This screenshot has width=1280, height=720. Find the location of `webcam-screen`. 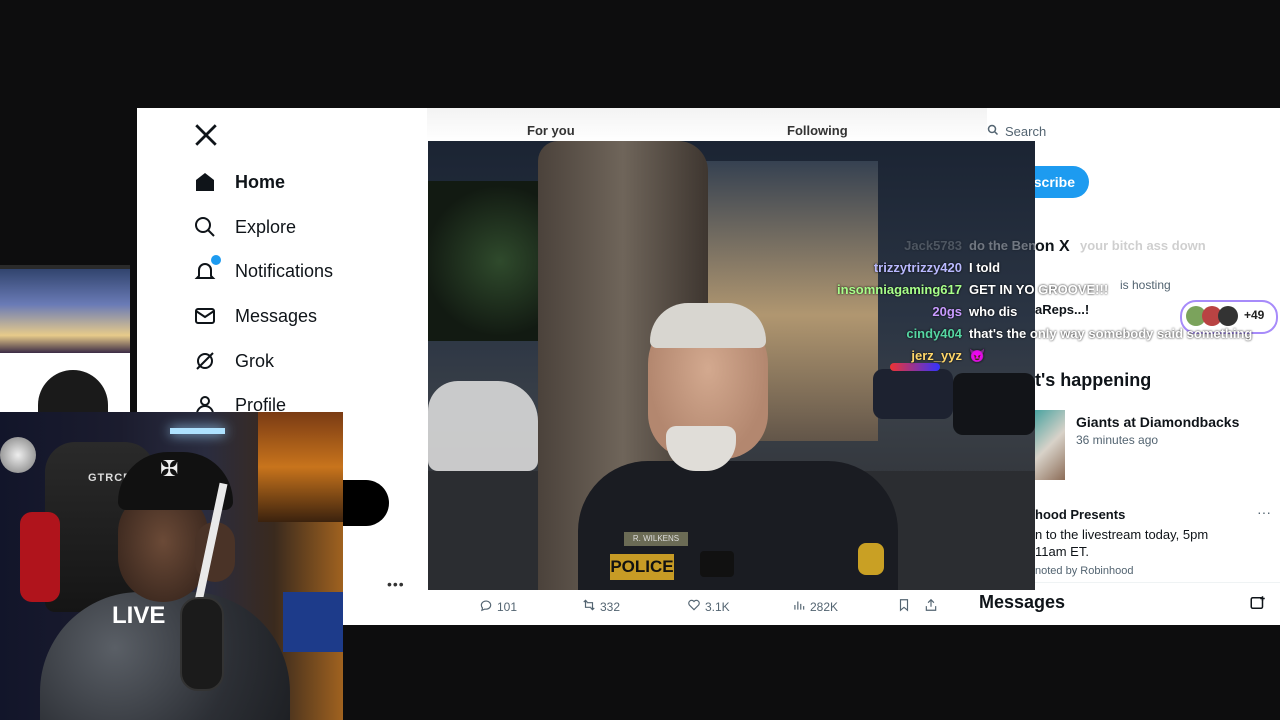

webcam-screen is located at coordinates (313, 622).